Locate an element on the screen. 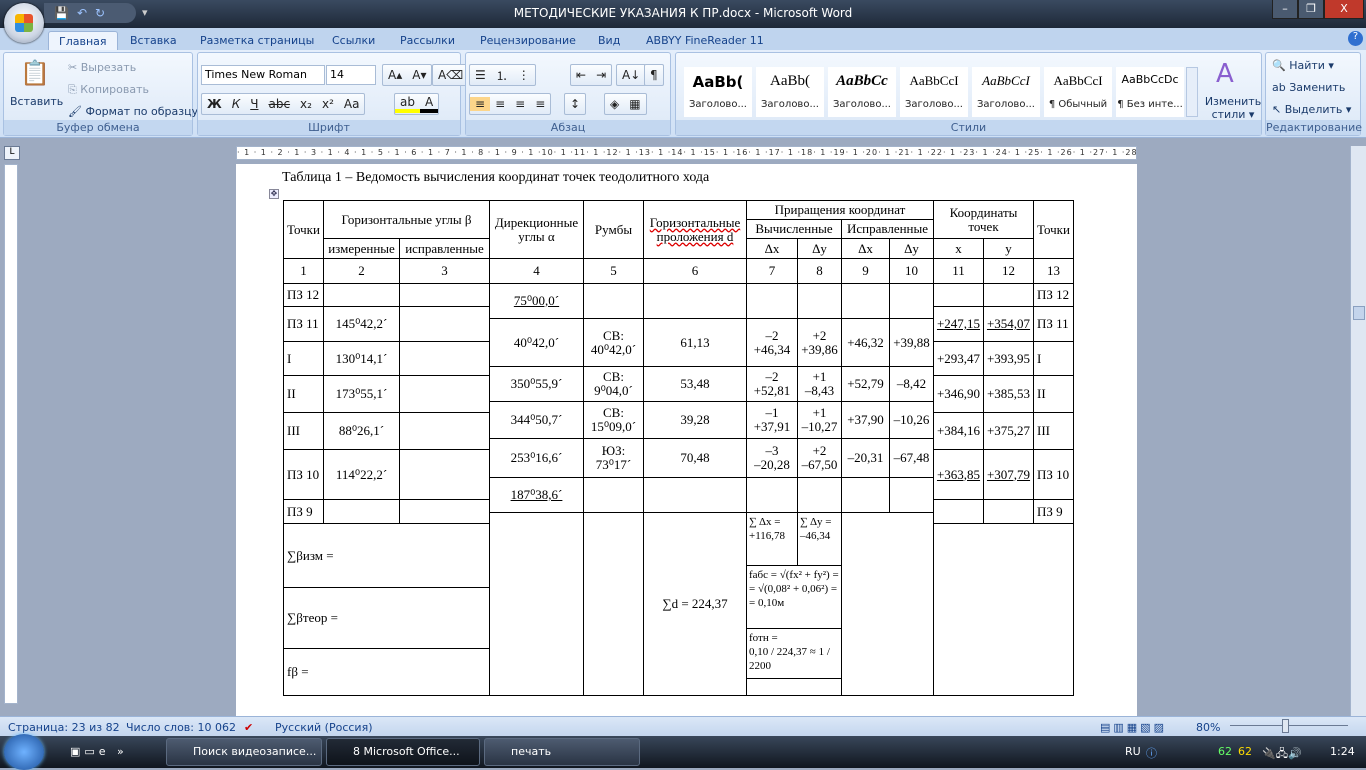  station-point: ПЗ 12 is located at coordinates (303, 295).